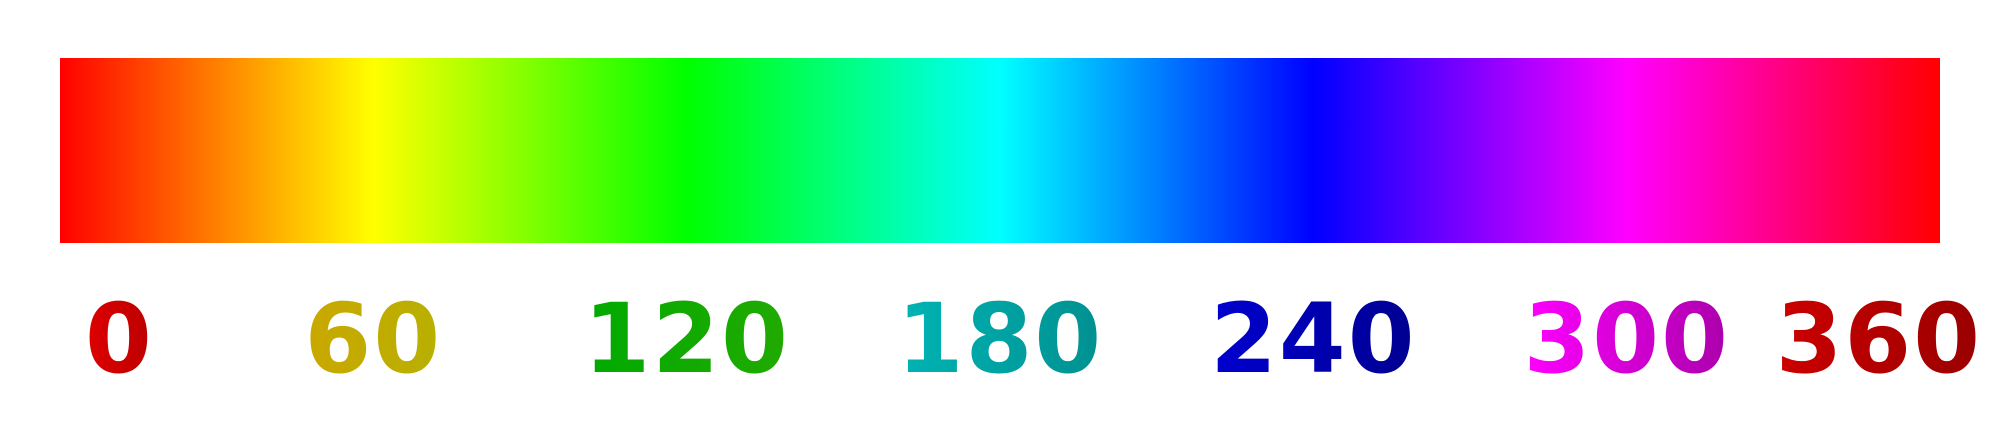 This screenshot has width=2000, height=433. I want to click on hue-label-60: 60, so click(373, 339).